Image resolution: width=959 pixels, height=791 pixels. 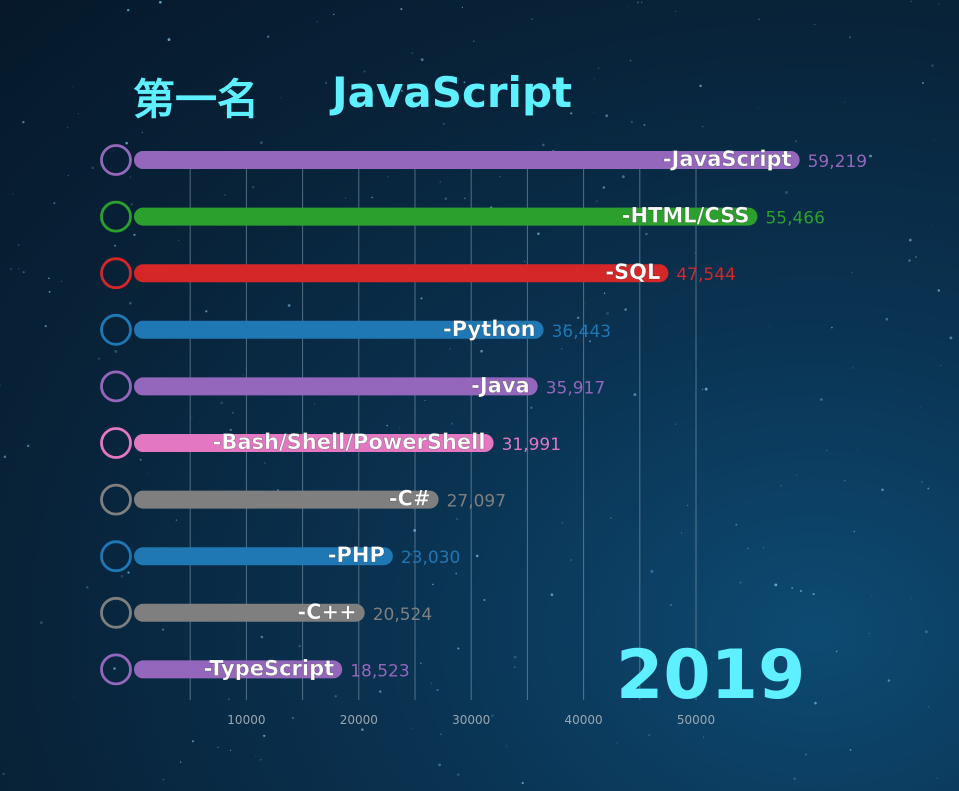 I want to click on bar-name-label: -C#, so click(x=410, y=499).